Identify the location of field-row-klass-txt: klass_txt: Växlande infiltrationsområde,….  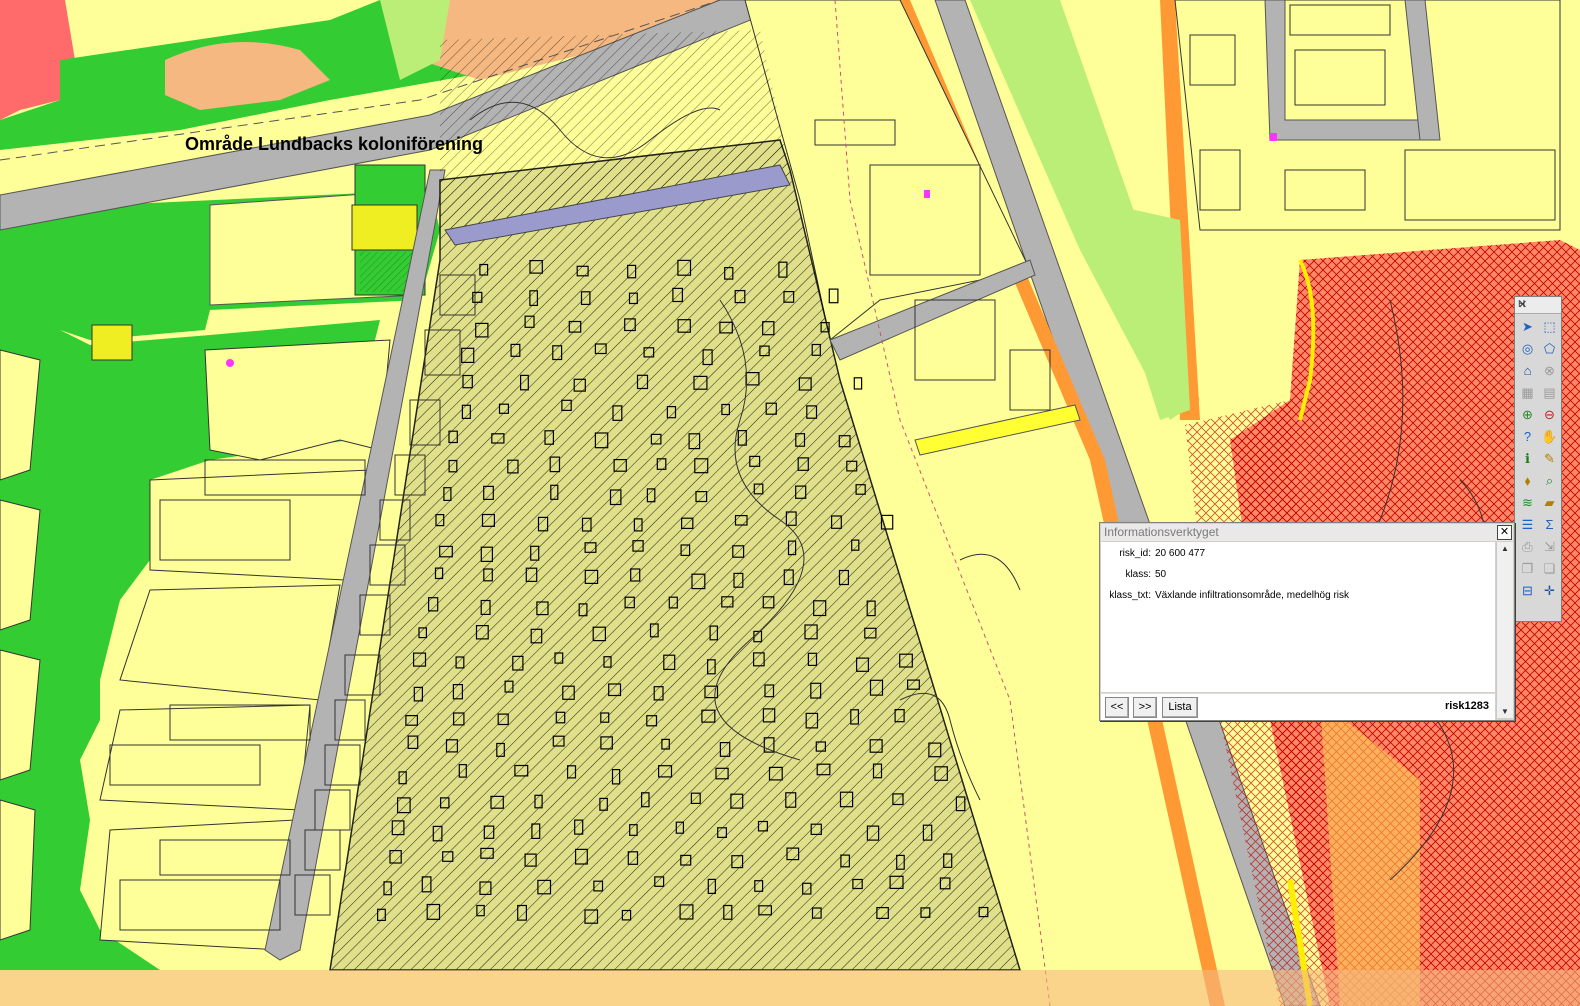
(1298, 597).